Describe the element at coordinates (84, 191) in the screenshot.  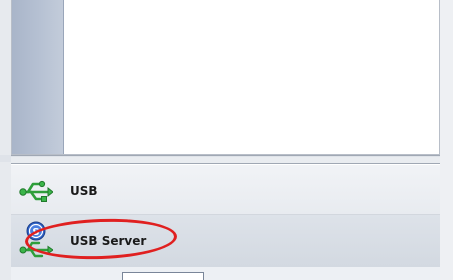
I see `nav-item-usb-label: USB` at that location.